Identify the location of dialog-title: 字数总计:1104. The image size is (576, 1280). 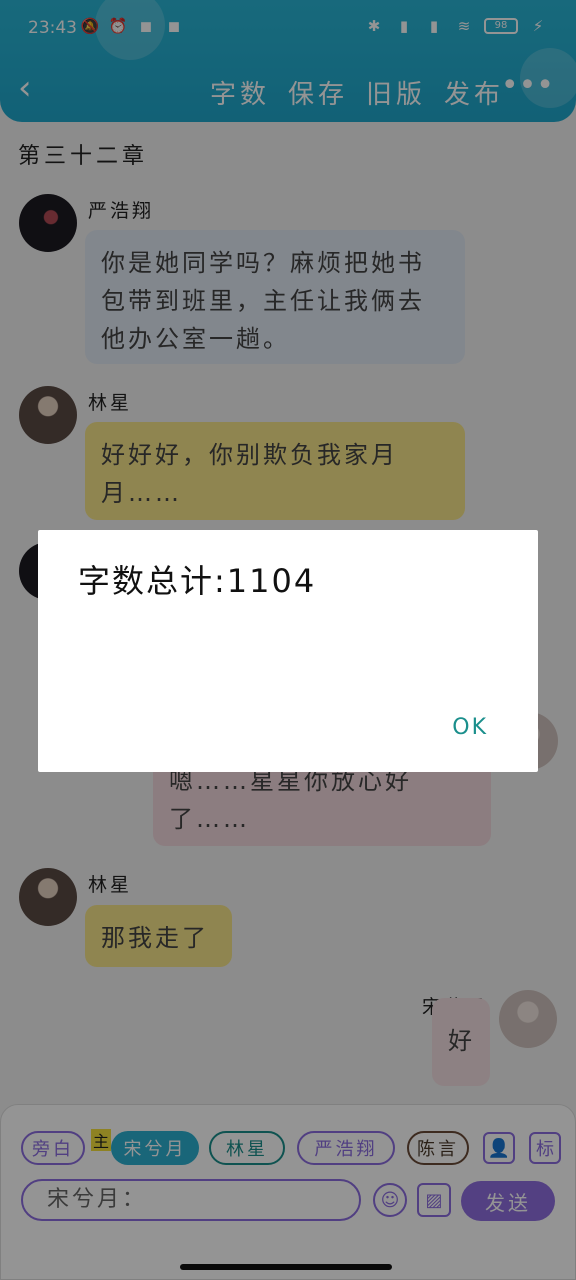
(197, 581).